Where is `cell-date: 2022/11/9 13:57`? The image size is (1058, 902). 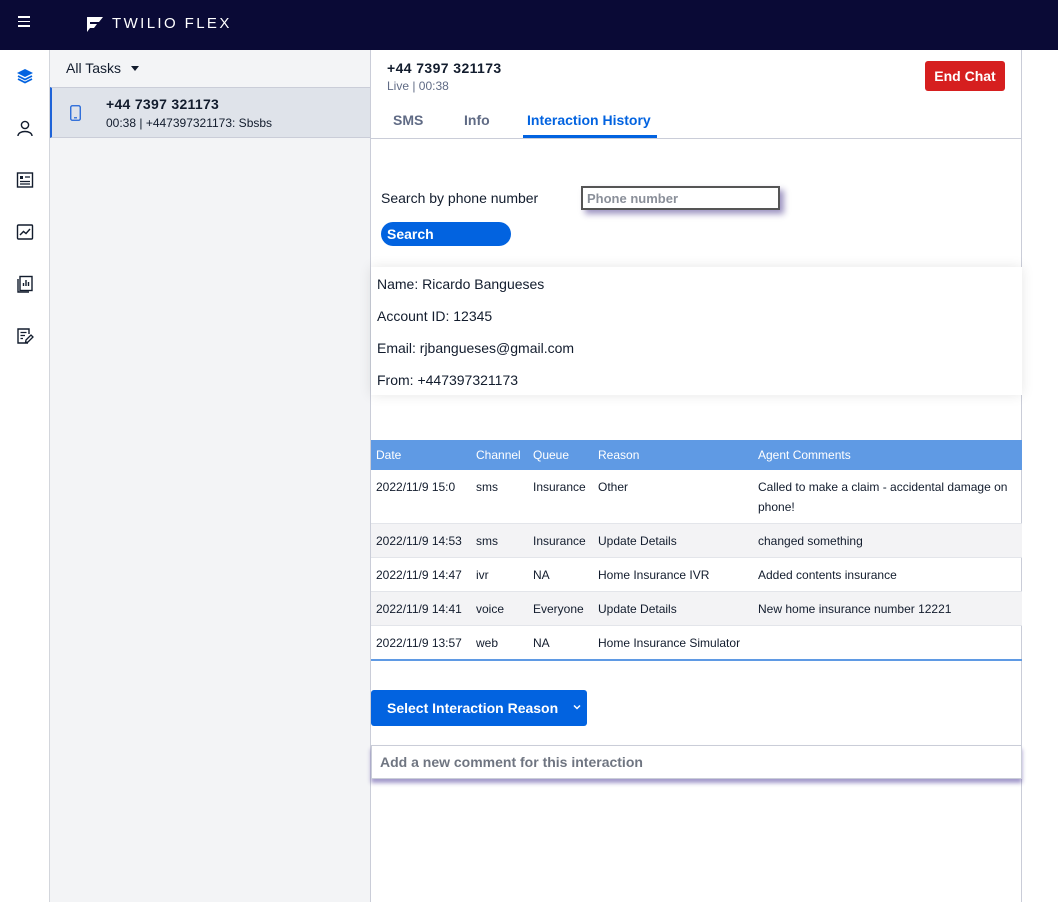
cell-date: 2022/11/9 13:57 is located at coordinates (421, 643).